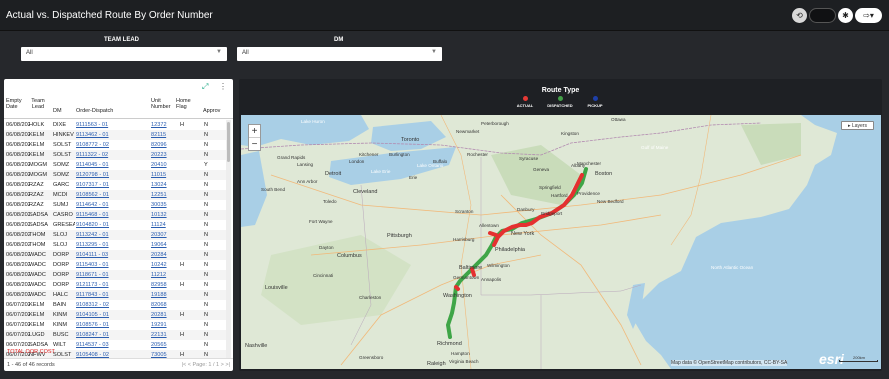 This screenshot has height=379, width=889. I want to click on cell-order-dispatch: 9104820 - 01, so click(112, 225).